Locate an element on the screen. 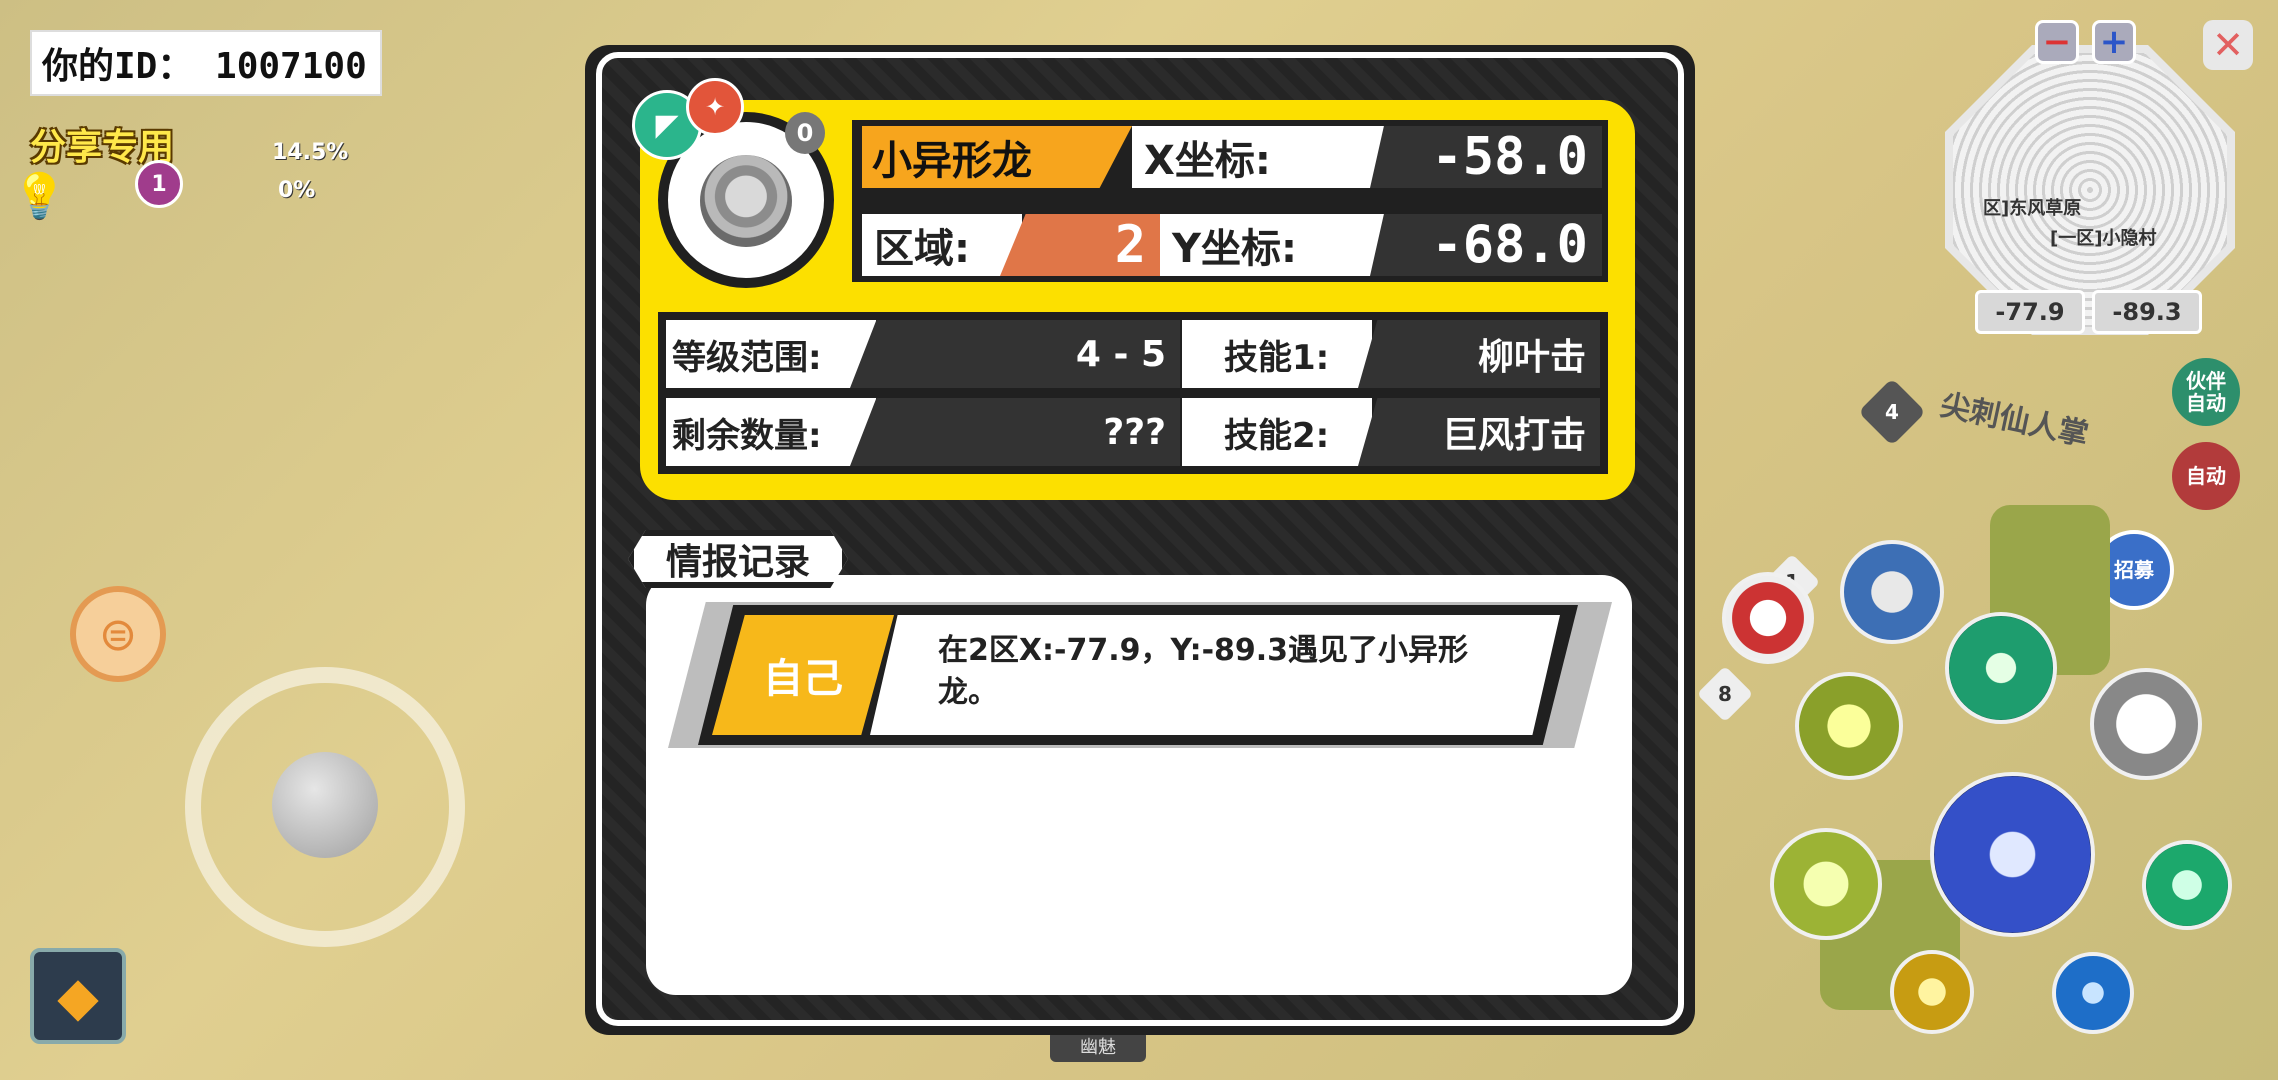 The width and height of the screenshot is (2278, 1080). potion-item-button is located at coordinates (1768, 618).